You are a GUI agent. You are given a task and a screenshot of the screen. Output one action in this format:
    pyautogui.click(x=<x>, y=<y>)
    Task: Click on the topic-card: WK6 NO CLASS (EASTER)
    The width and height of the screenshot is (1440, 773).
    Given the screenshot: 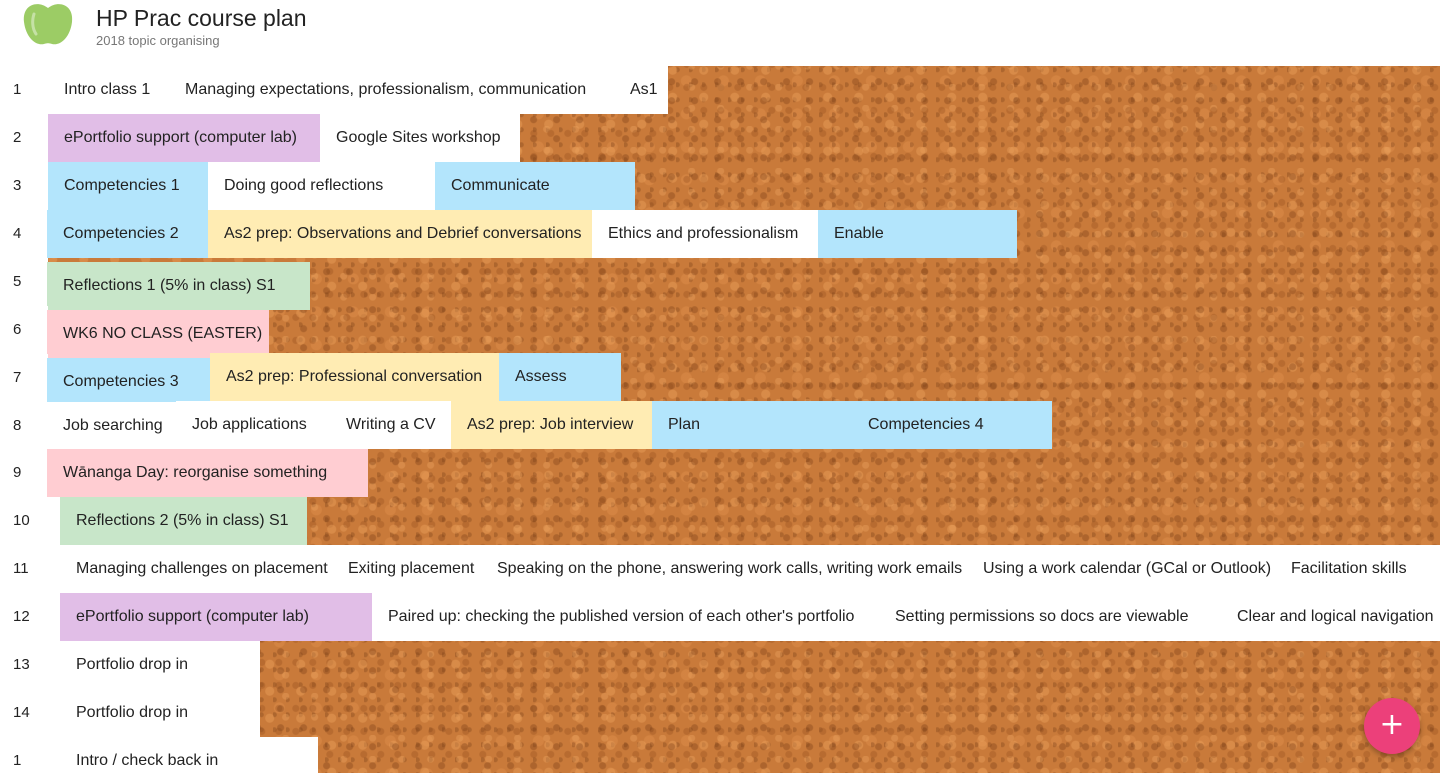 What is the action you would take?
    pyautogui.click(x=158, y=334)
    